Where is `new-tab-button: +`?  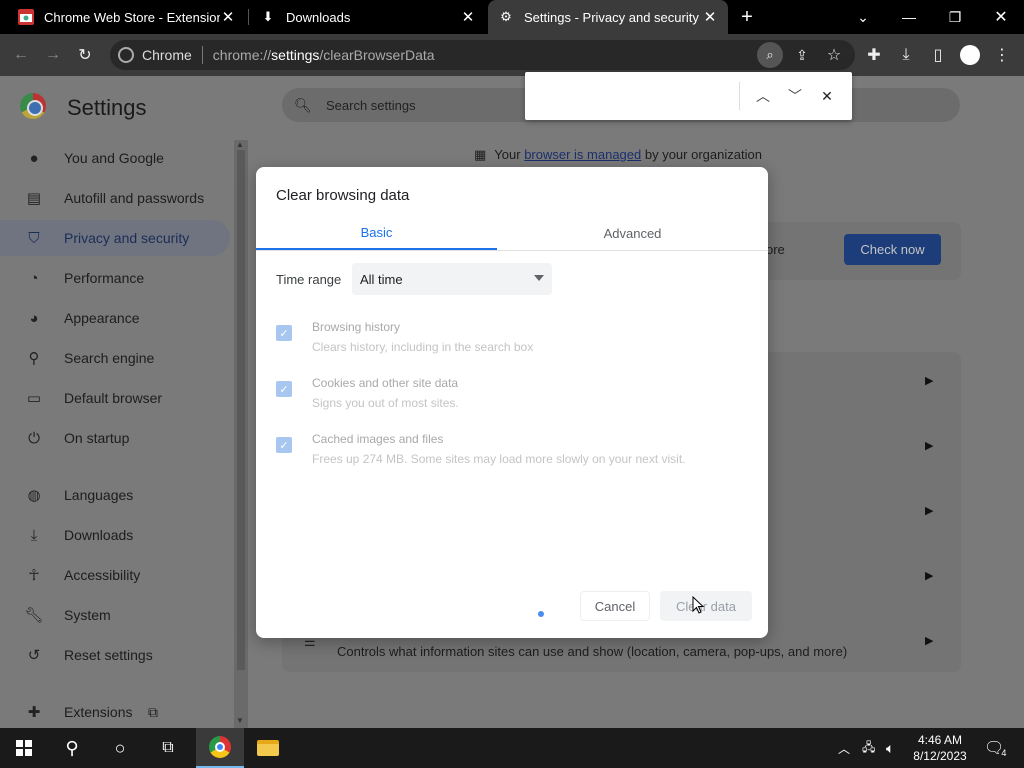
new-tab-button: + is located at coordinates (747, 17).